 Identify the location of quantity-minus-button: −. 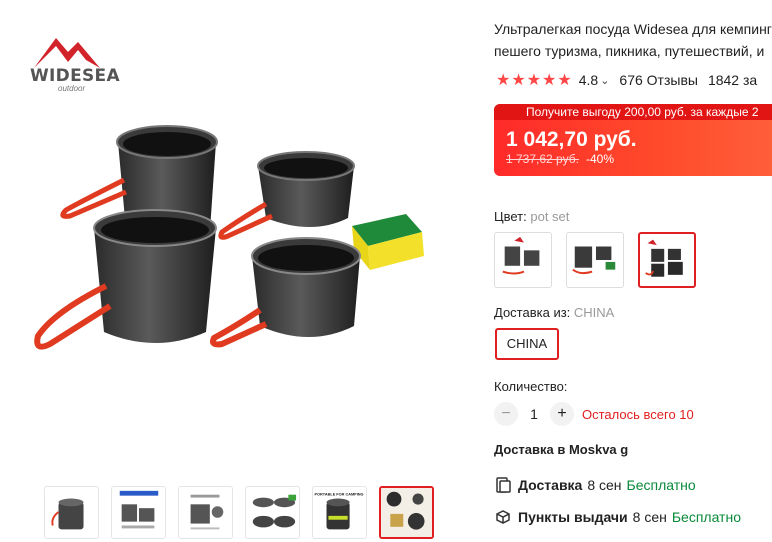
(506, 414).